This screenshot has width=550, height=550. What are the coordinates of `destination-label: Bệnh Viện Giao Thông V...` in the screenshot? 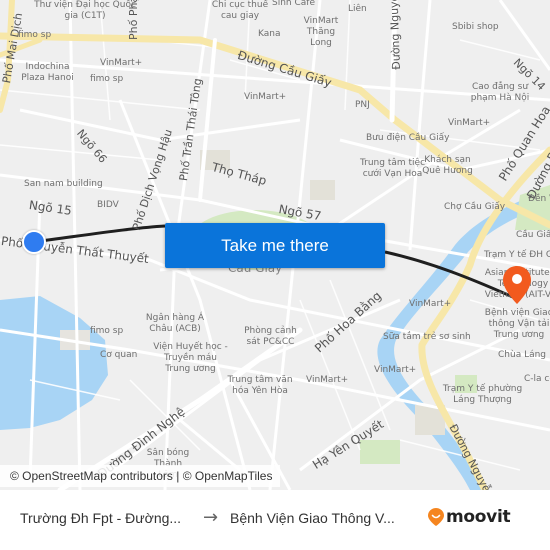 It's located at (312, 518).